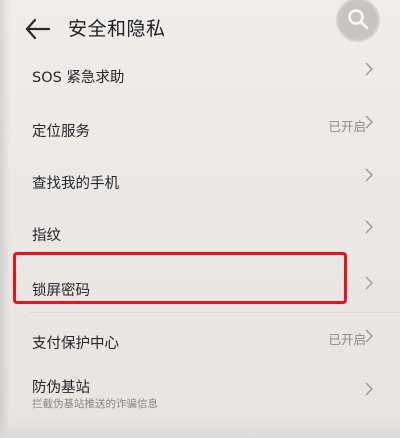  I want to click on list-item-label: SOS 紧急求助, so click(78, 78).